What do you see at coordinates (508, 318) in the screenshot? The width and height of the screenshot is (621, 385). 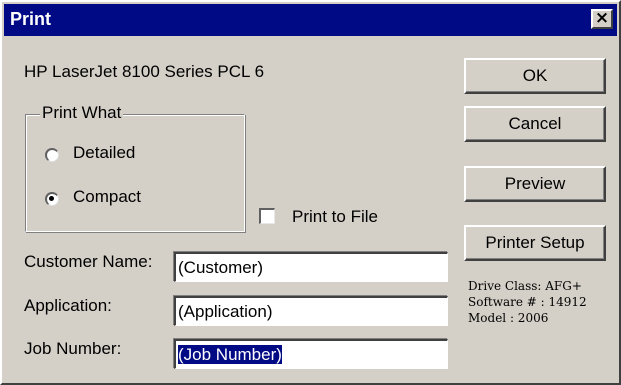 I see `model-text: Model : 2006` at bounding box center [508, 318].